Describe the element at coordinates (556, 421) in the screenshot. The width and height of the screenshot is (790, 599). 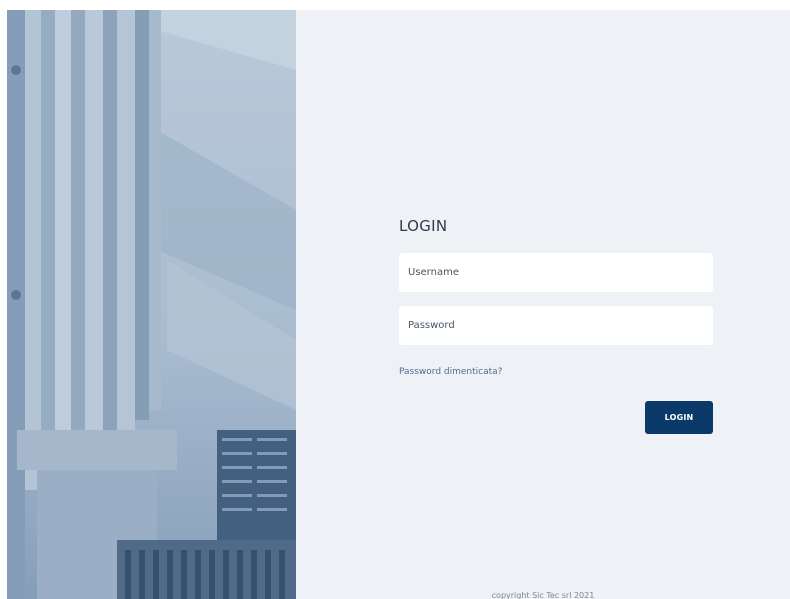
I see `button-row: LOGIN` at that location.